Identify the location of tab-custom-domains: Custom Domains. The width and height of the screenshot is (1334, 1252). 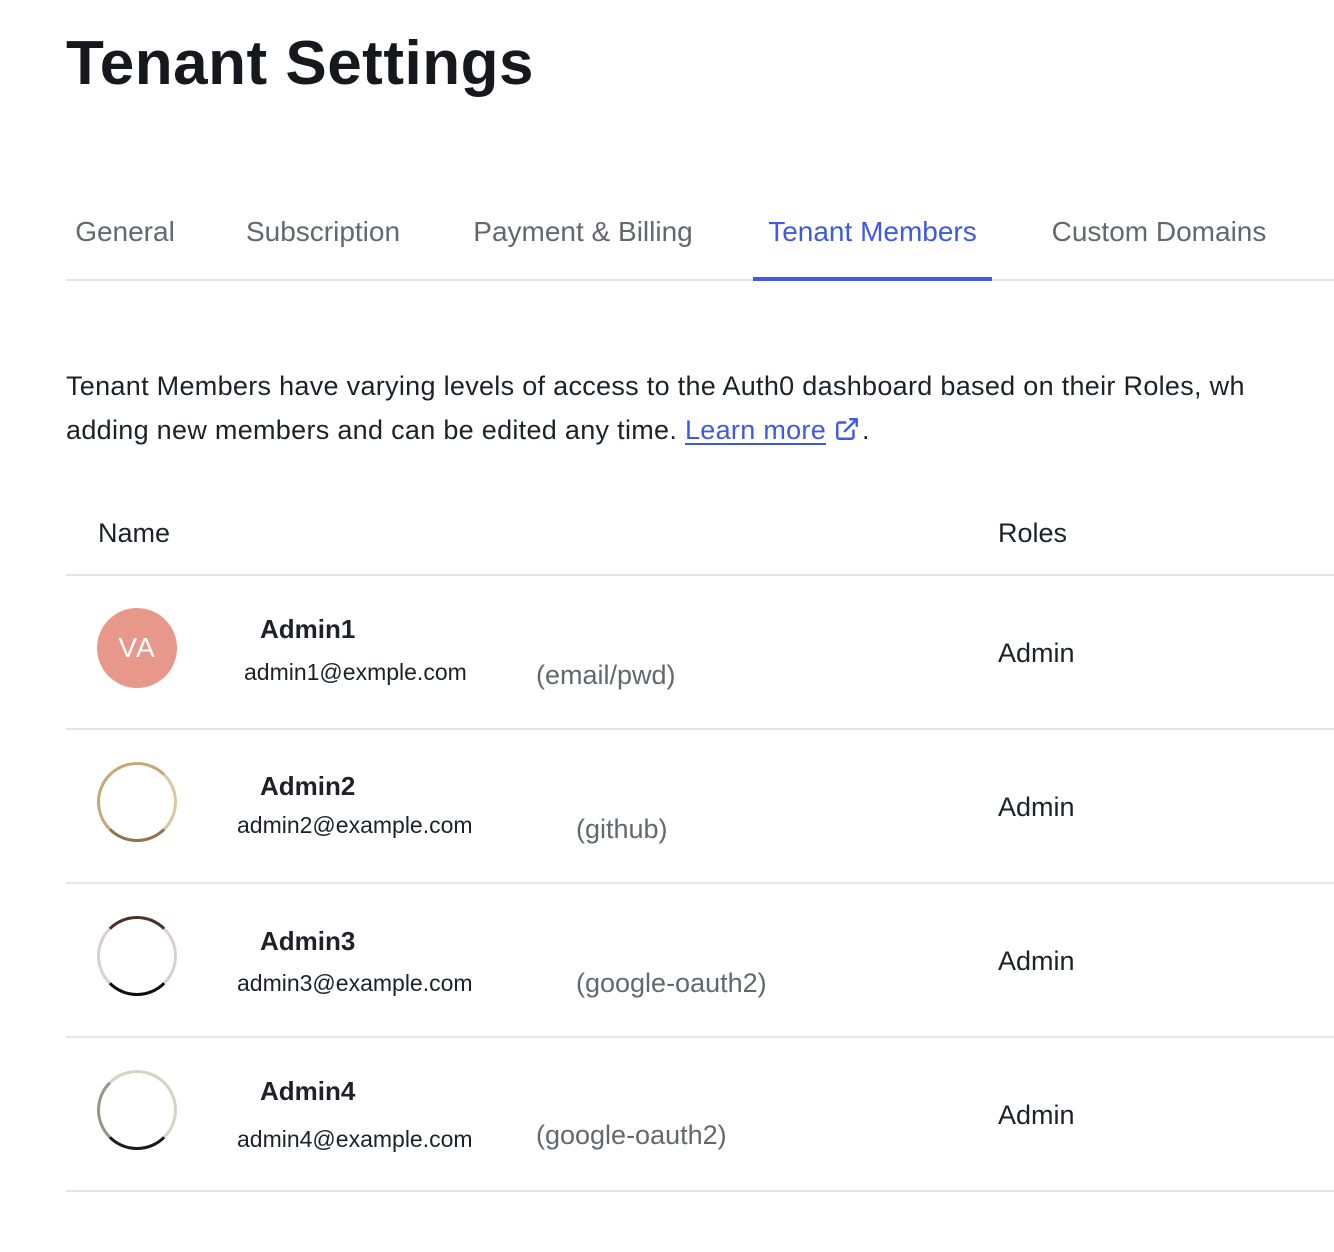
(1159, 237).